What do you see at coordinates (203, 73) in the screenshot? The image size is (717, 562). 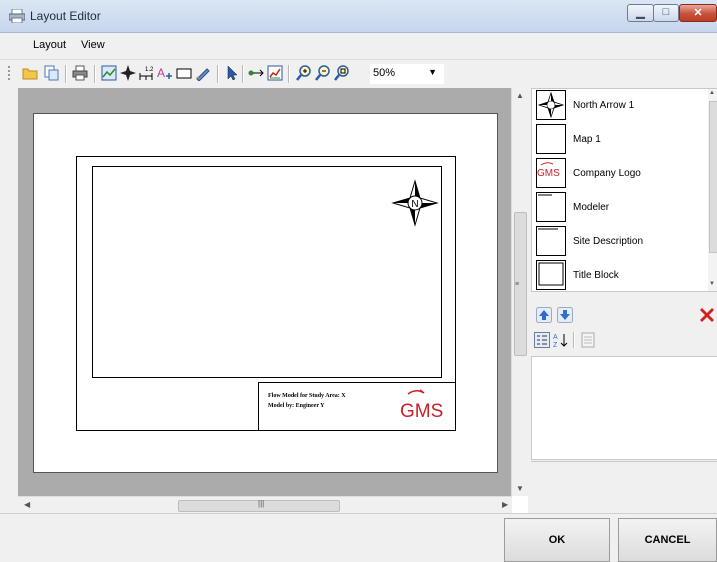 I see `insert-image-icon` at bounding box center [203, 73].